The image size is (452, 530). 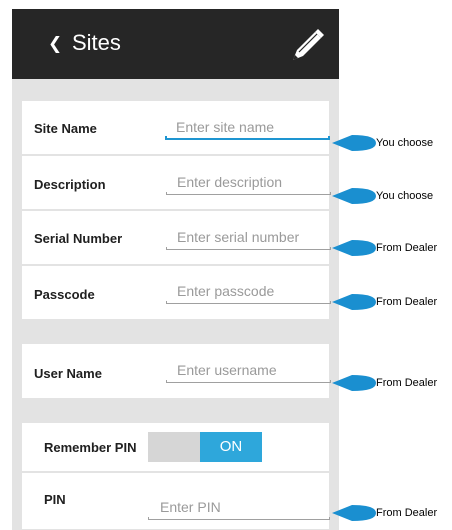 I want to click on pin-label: PIN, so click(x=55, y=499).